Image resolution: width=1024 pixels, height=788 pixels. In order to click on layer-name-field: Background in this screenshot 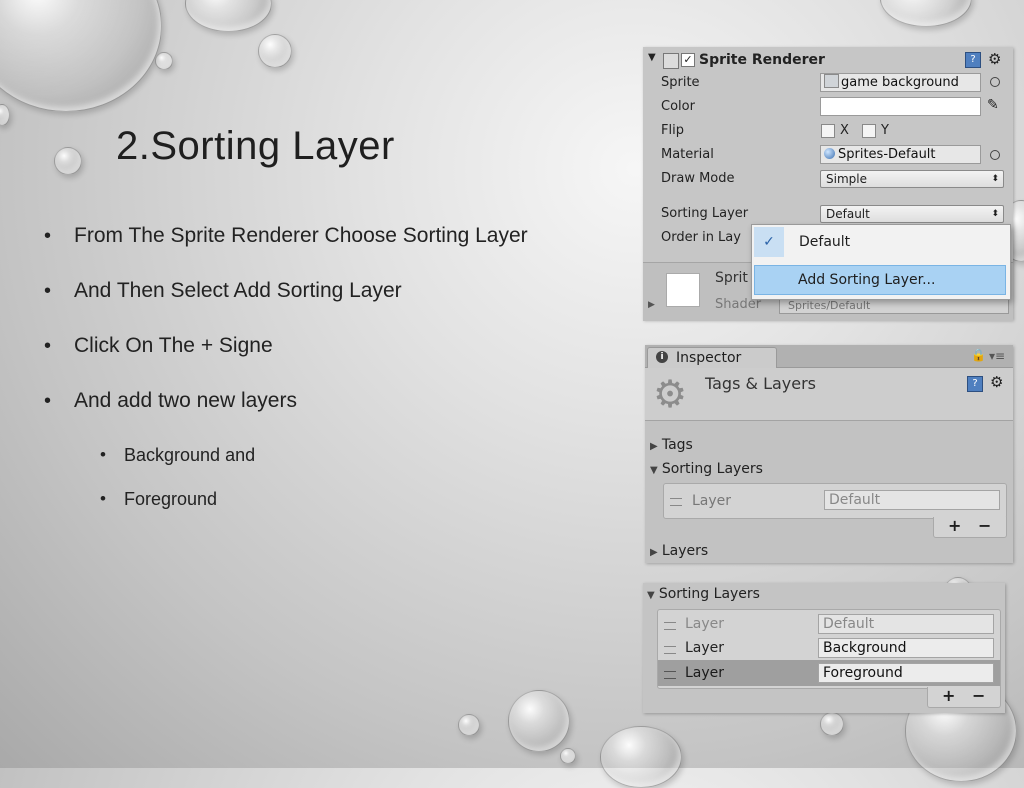, I will do `click(906, 648)`.